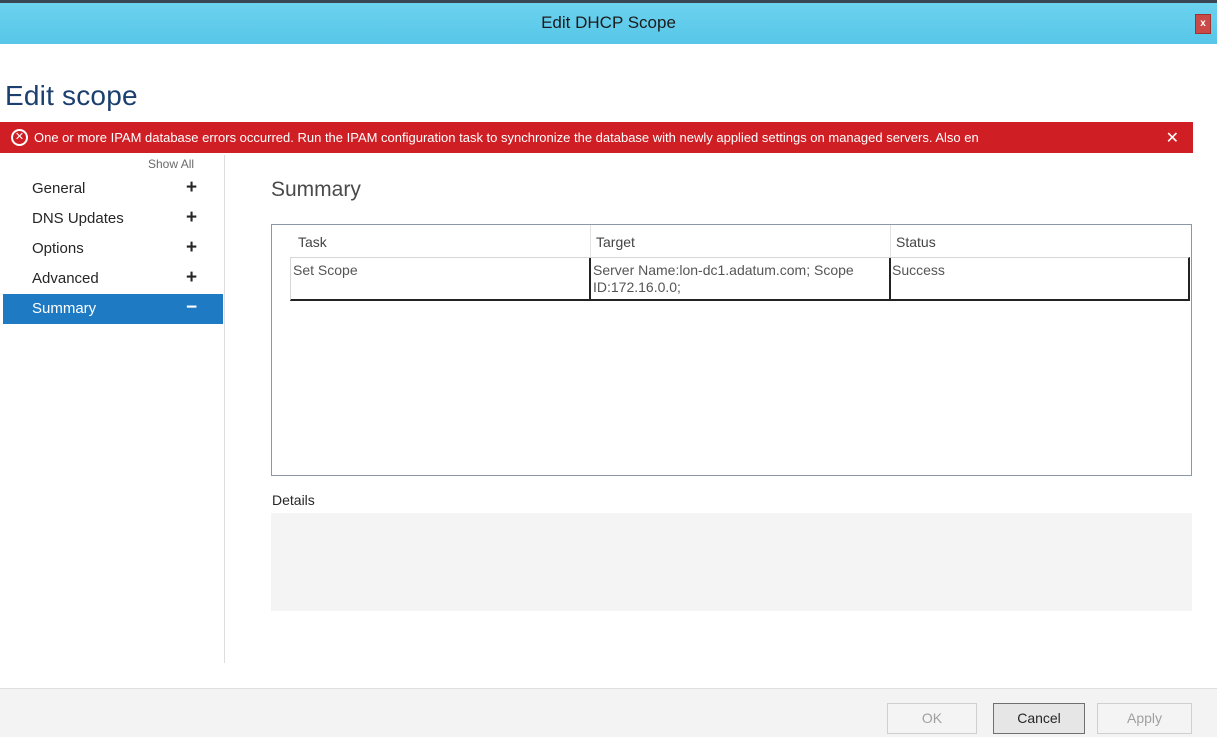 The width and height of the screenshot is (1217, 737). What do you see at coordinates (637, 287) in the screenshot?
I see `cell-target-line: ID:172.16.0.0;` at bounding box center [637, 287].